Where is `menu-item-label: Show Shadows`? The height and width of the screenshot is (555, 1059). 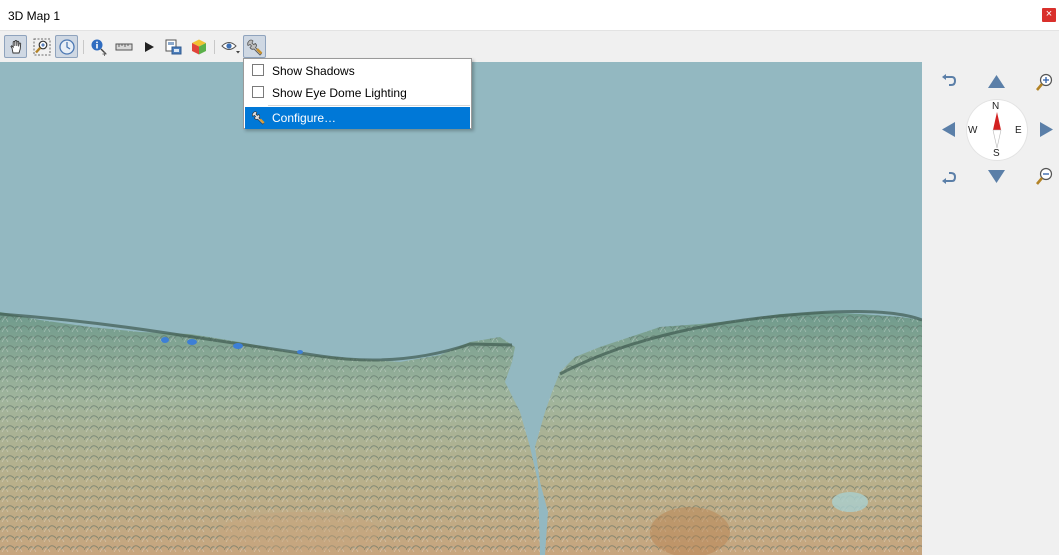
menu-item-label: Show Shadows is located at coordinates (313, 71).